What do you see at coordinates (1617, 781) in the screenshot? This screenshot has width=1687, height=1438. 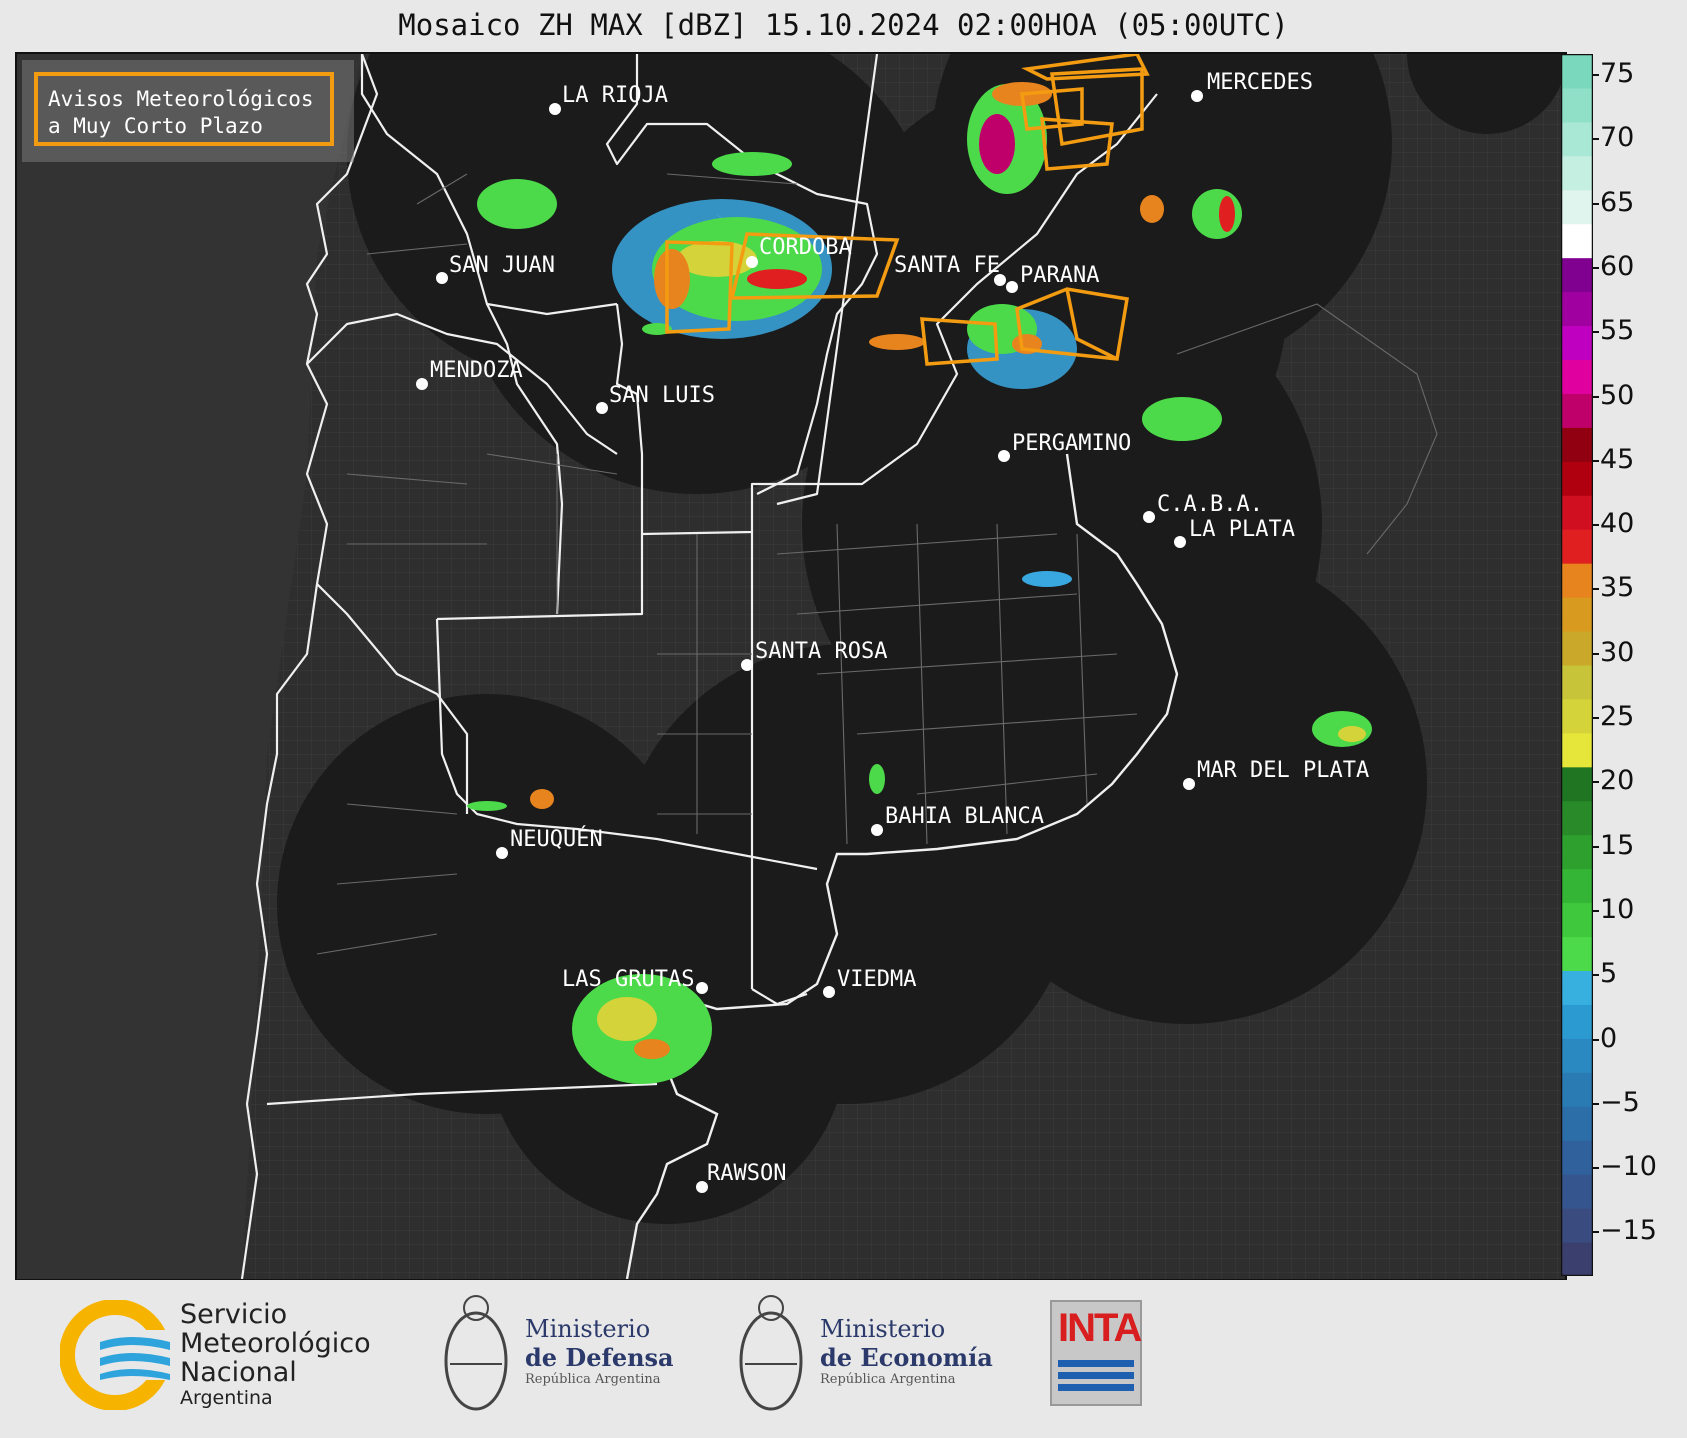 I see `colorbar-tick-label: 20` at bounding box center [1617, 781].